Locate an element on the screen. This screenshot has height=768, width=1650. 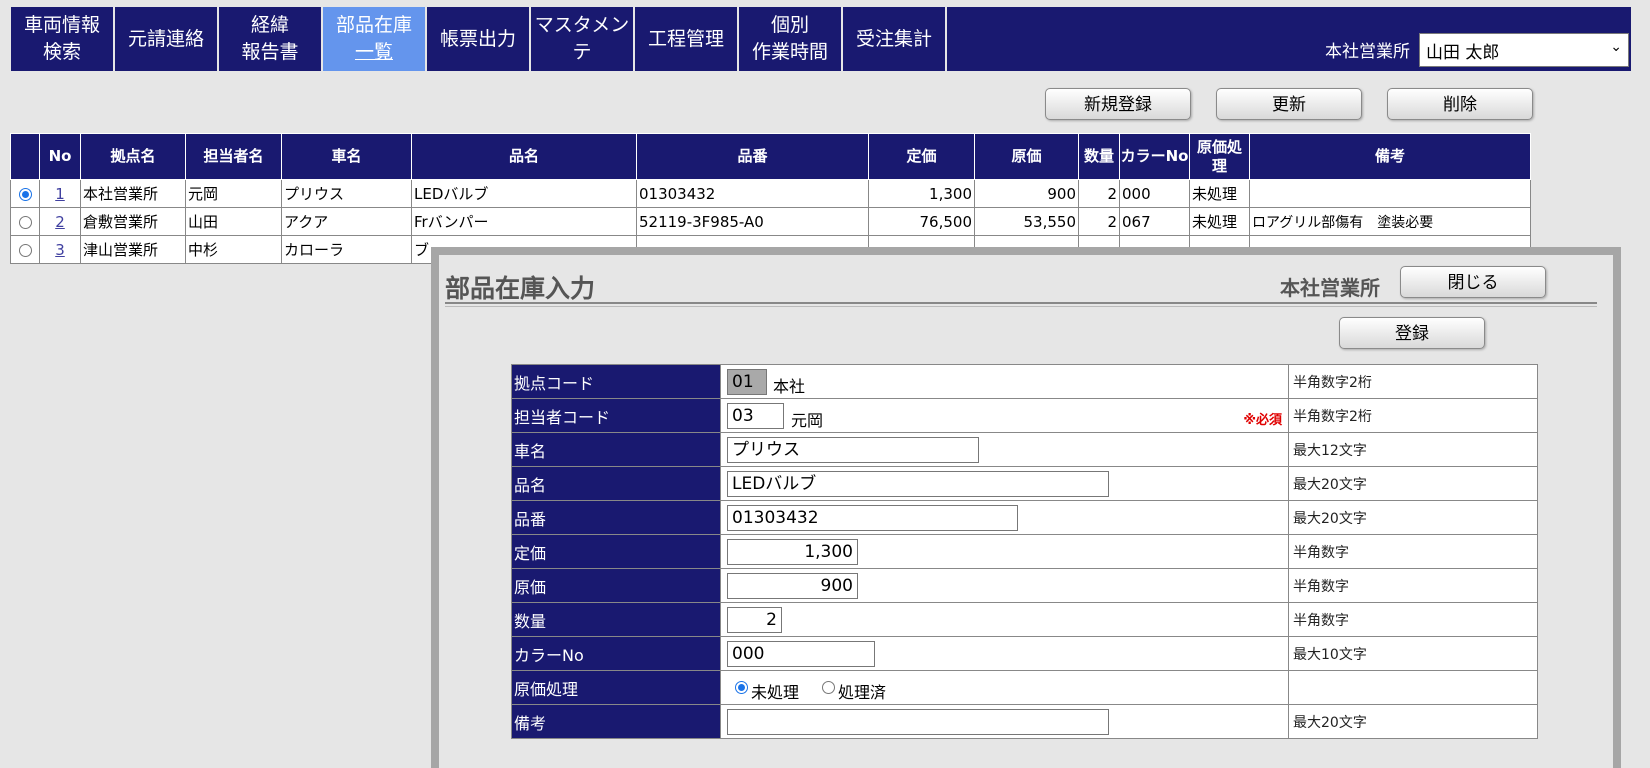
row-car: カローラ is located at coordinates (346, 249).